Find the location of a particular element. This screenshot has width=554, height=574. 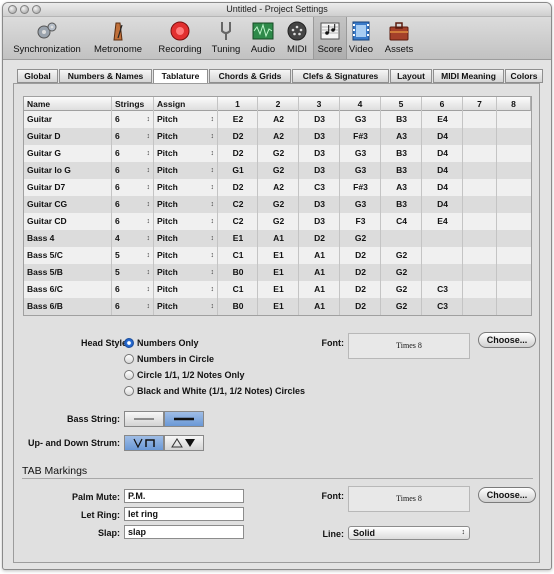

bass-string-thin-option is located at coordinates (144, 419).